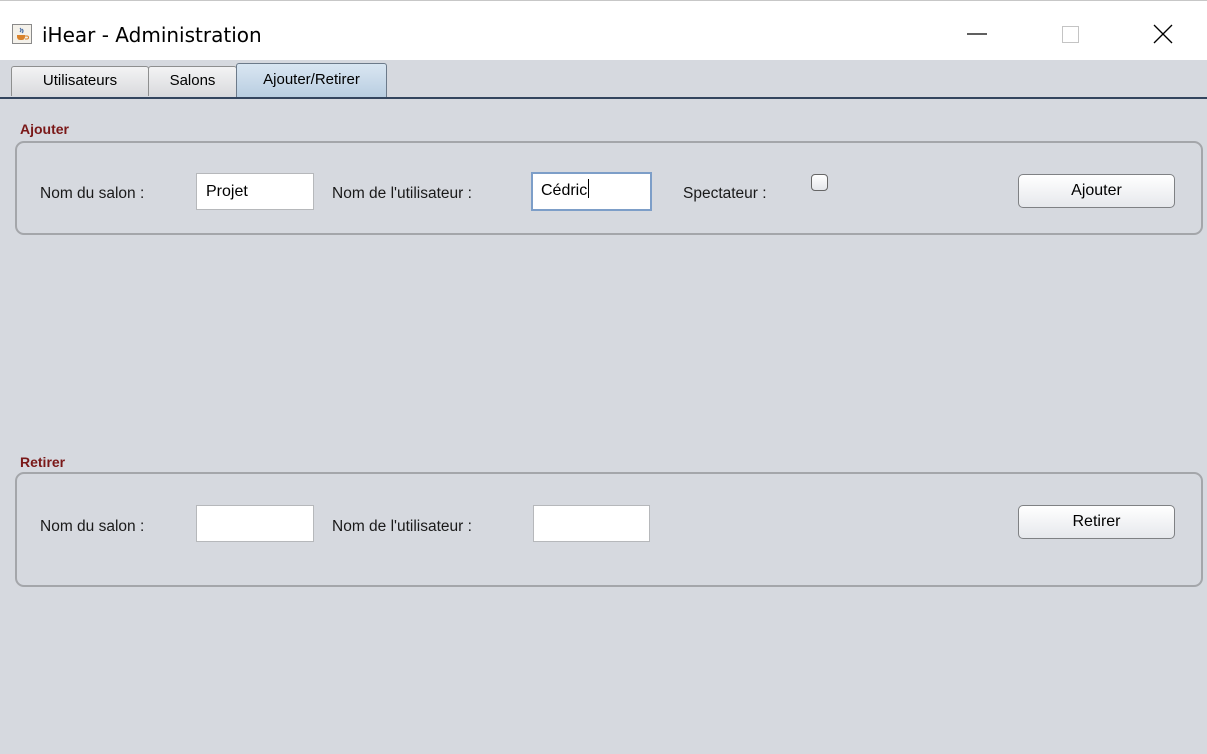 The image size is (1207, 754). I want to click on tab-strip: Utilisateurs Salons Ajouter/Retirer, so click(603, 80).